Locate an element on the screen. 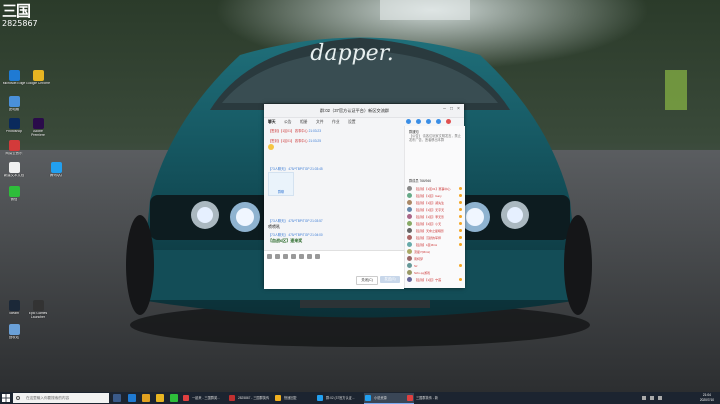 The image size is (720, 404). desktop-icon-chrome: Google Chrome is located at coordinates (38, 78).